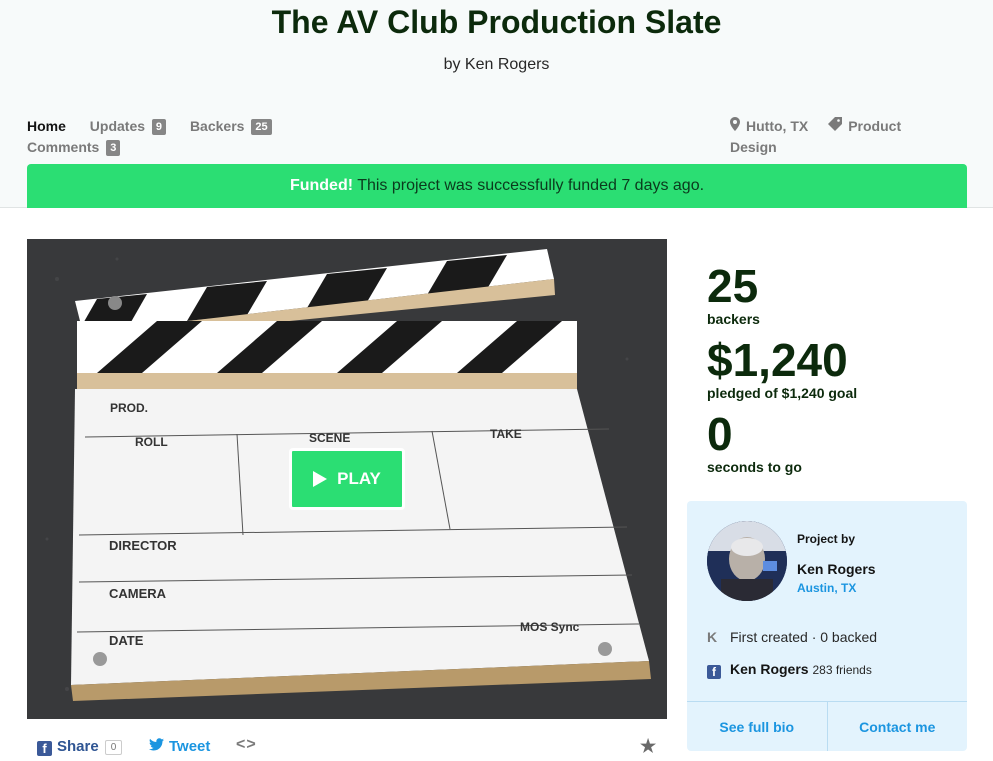 Image resolution: width=993 pixels, height=761 pixels. Describe the element at coordinates (733, 319) in the screenshot. I see `backers-label: backers` at that location.